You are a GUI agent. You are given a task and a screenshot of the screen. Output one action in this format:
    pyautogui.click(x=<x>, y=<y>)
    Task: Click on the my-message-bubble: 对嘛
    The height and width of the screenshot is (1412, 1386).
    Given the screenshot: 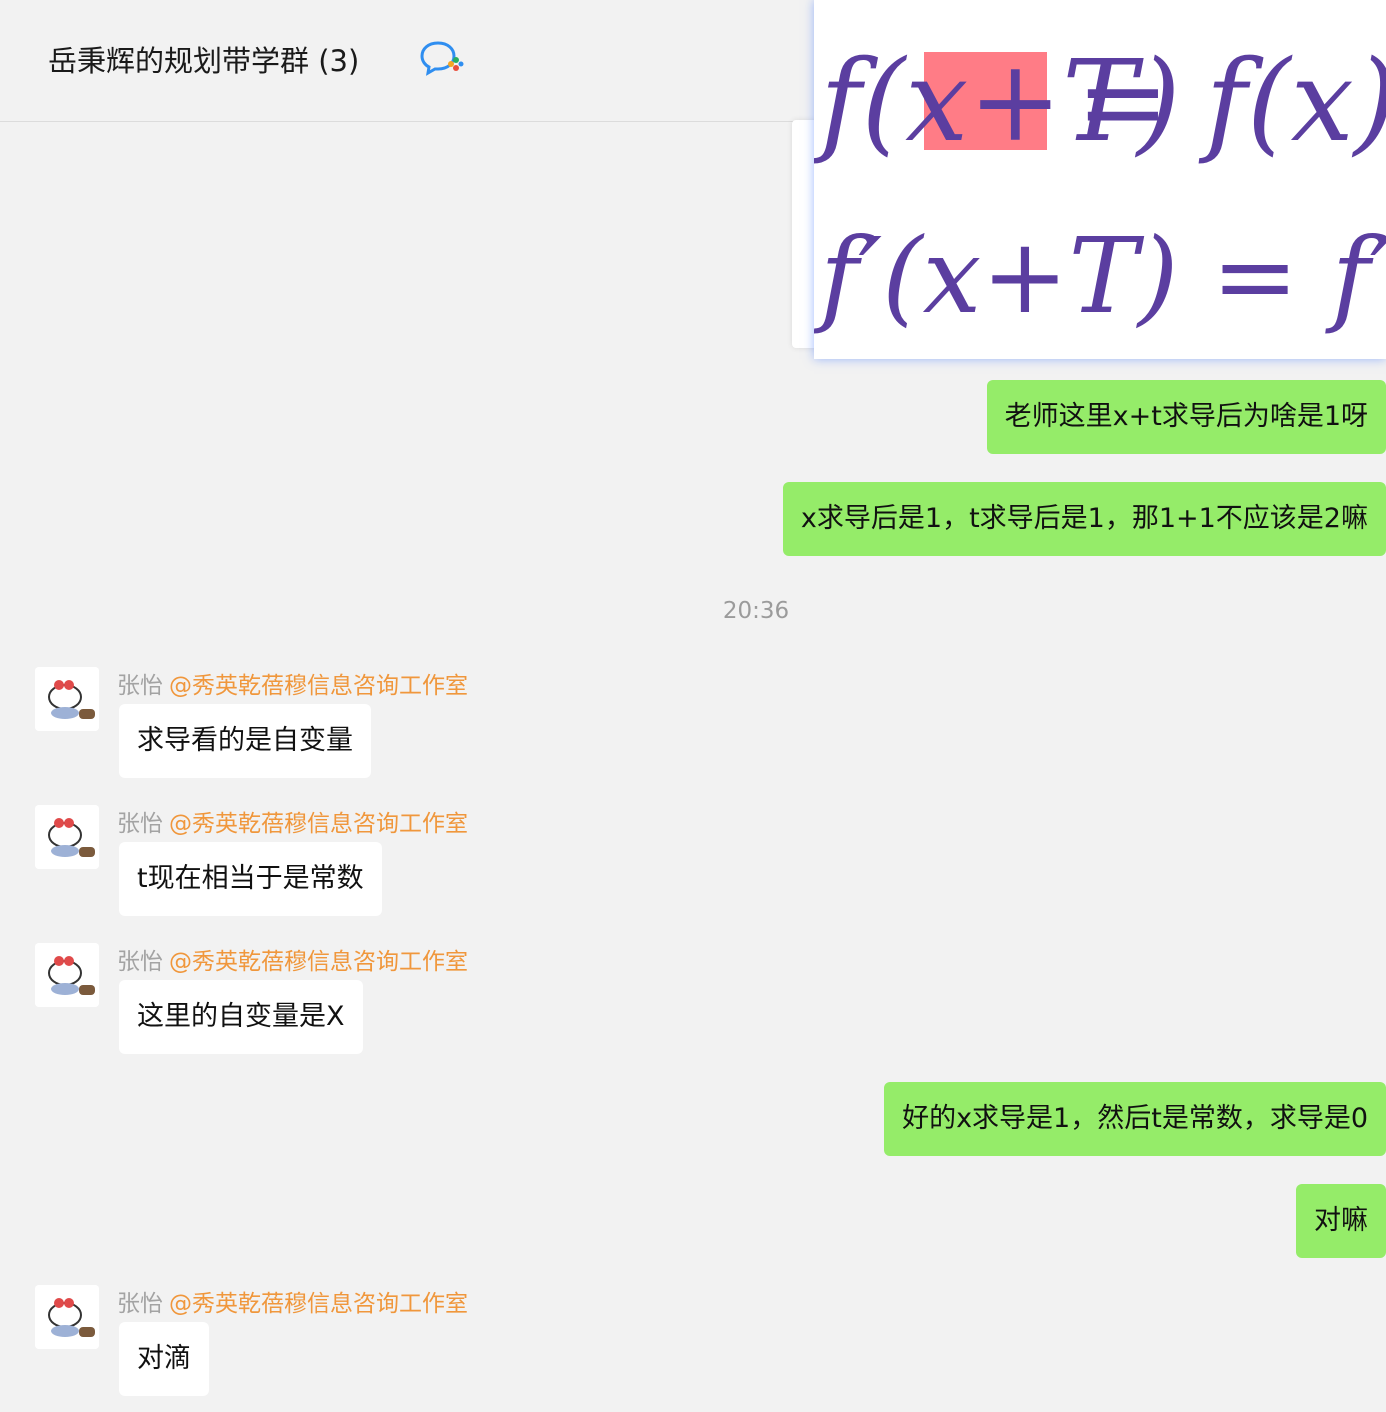 What is the action you would take?
    pyautogui.click(x=1341, y=1221)
    